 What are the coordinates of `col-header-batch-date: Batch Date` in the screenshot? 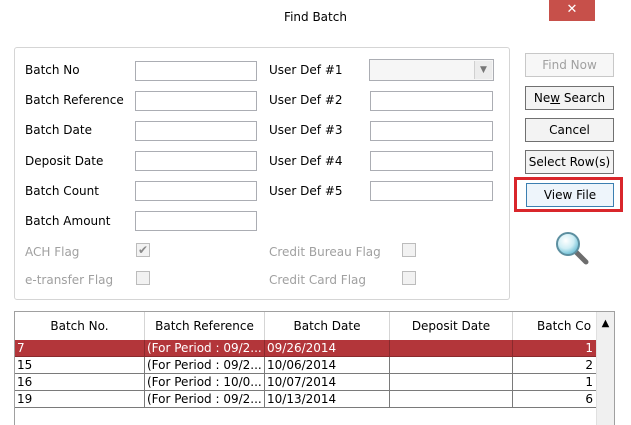 It's located at (327, 326).